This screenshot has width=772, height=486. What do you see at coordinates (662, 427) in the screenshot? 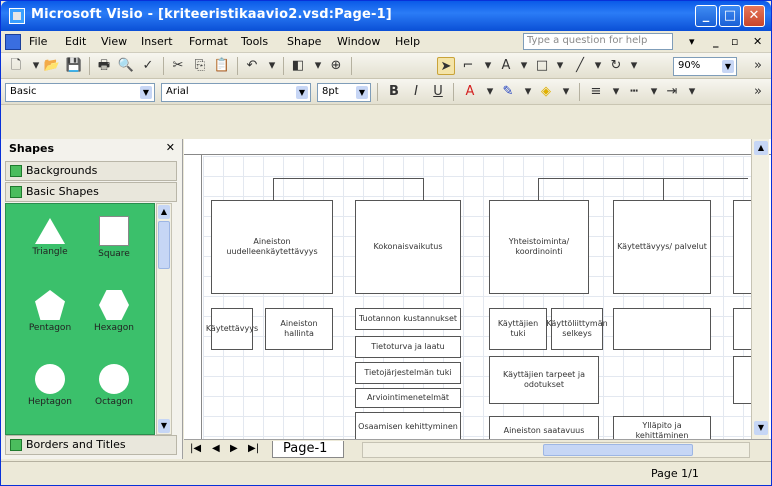
I see `diagram-box: Ylläpito ja kehittäminen` at bounding box center [662, 427].